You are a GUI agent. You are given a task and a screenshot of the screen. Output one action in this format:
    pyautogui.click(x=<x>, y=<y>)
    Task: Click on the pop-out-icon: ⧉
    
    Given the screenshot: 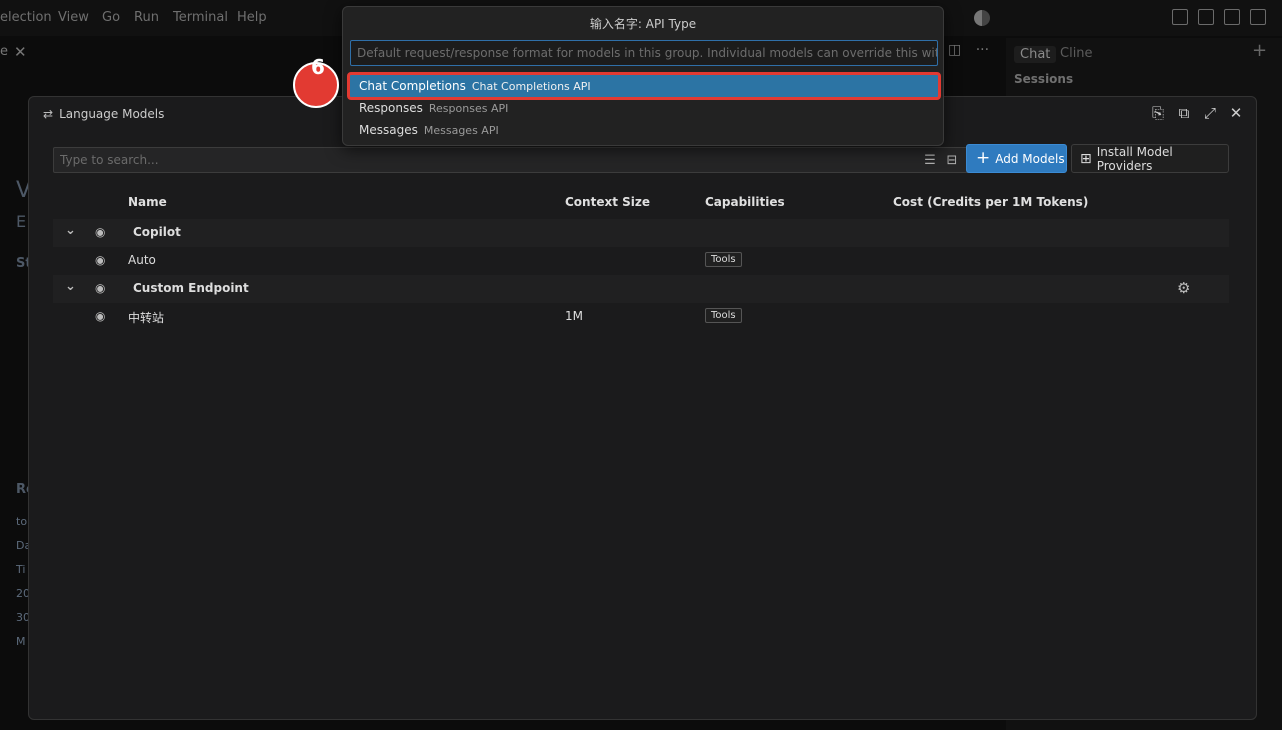 What is the action you would take?
    pyautogui.click(x=1184, y=113)
    